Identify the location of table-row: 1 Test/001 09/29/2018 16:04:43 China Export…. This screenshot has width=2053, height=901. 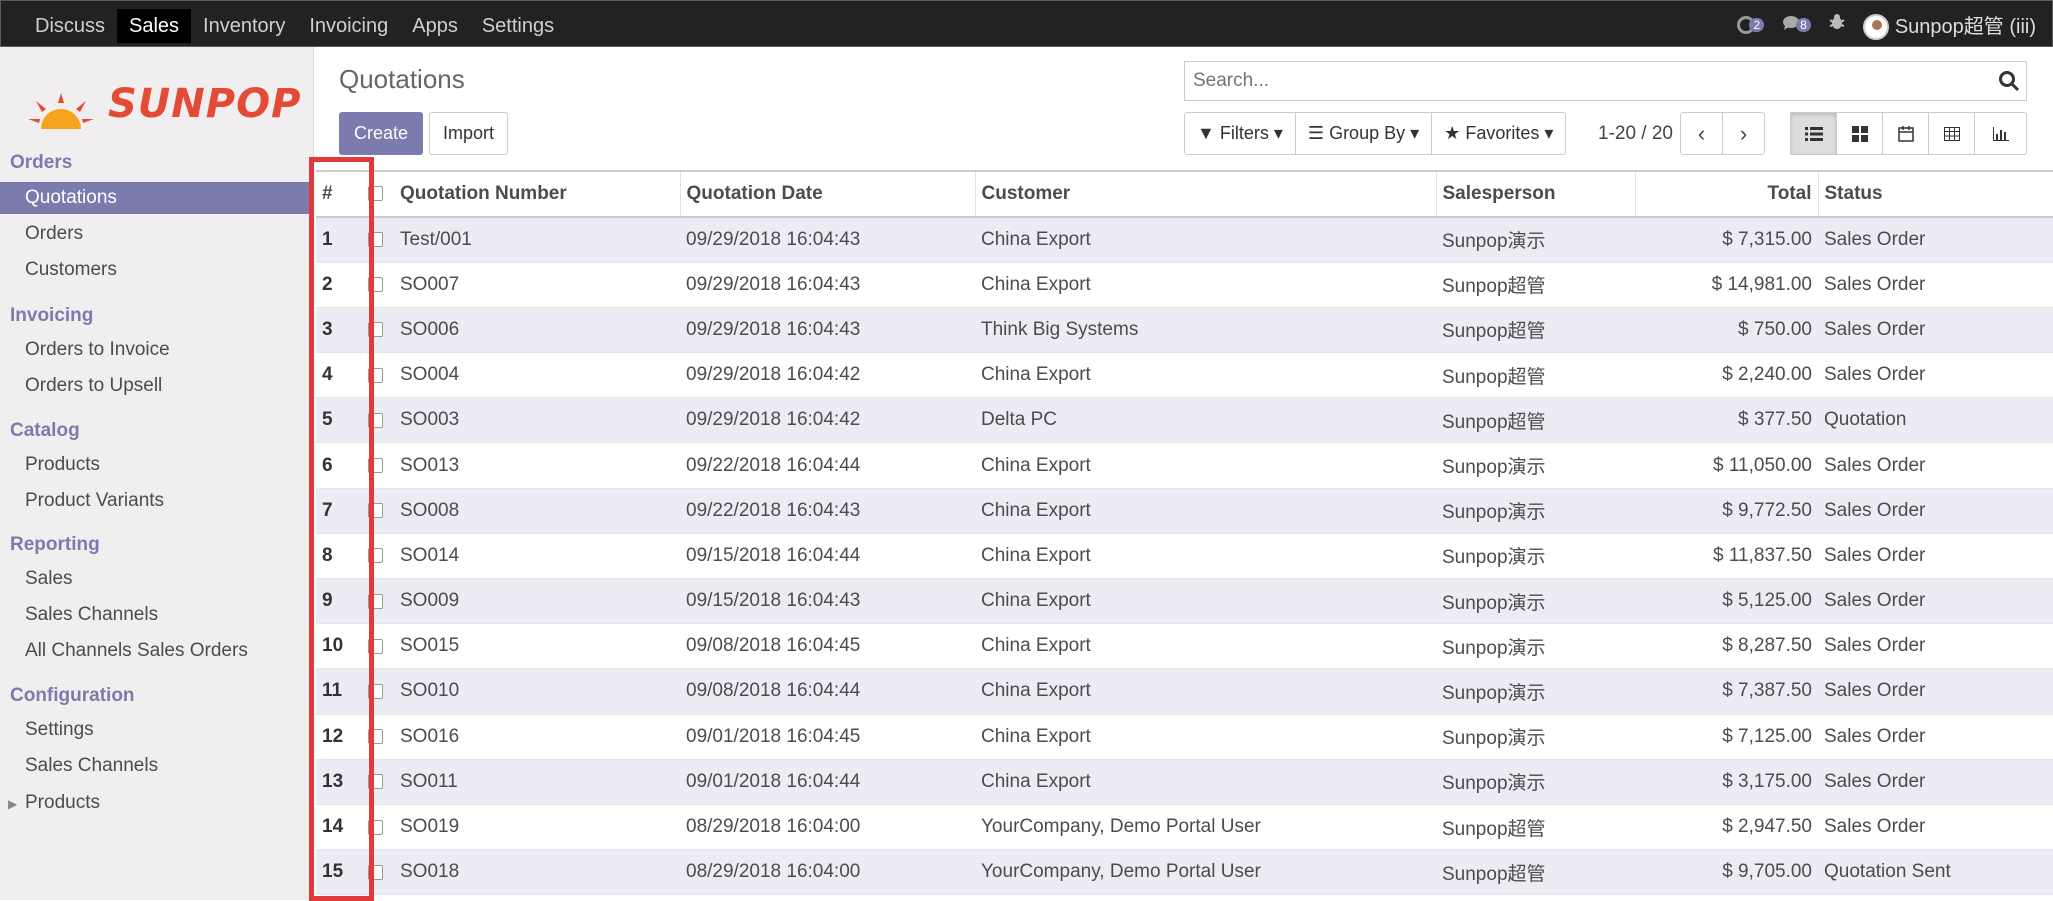
(1184, 240).